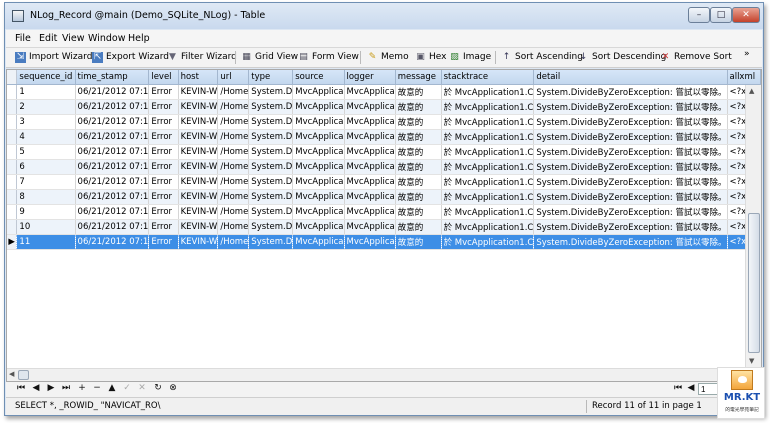 The height and width of the screenshot is (423, 770). What do you see at coordinates (97, 388) in the screenshot?
I see `delete-record-icon: −` at bounding box center [97, 388].